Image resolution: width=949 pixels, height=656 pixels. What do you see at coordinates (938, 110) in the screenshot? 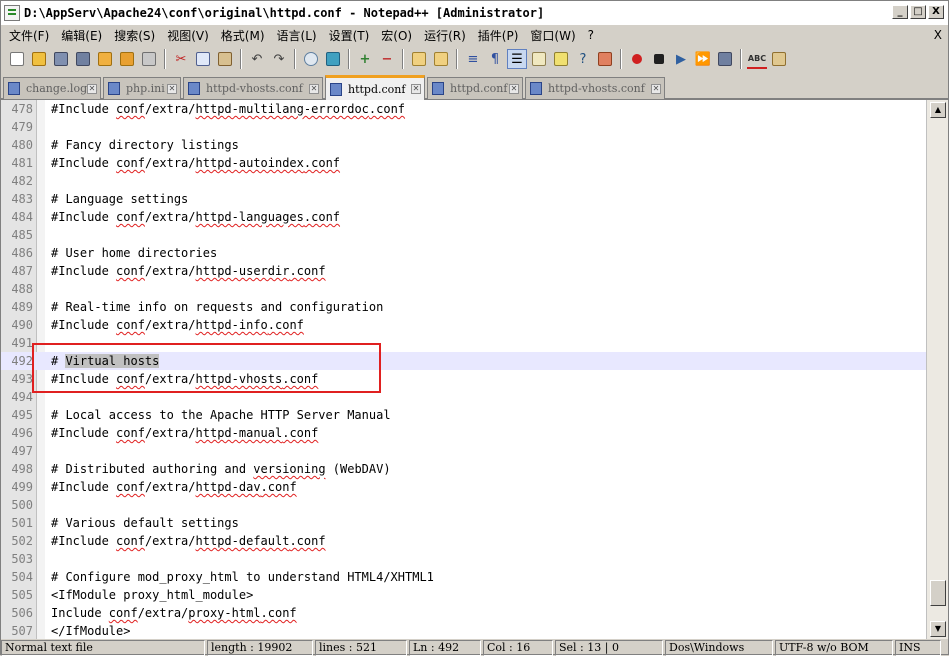
I see `scroll-up-icon: ▲` at bounding box center [938, 110].